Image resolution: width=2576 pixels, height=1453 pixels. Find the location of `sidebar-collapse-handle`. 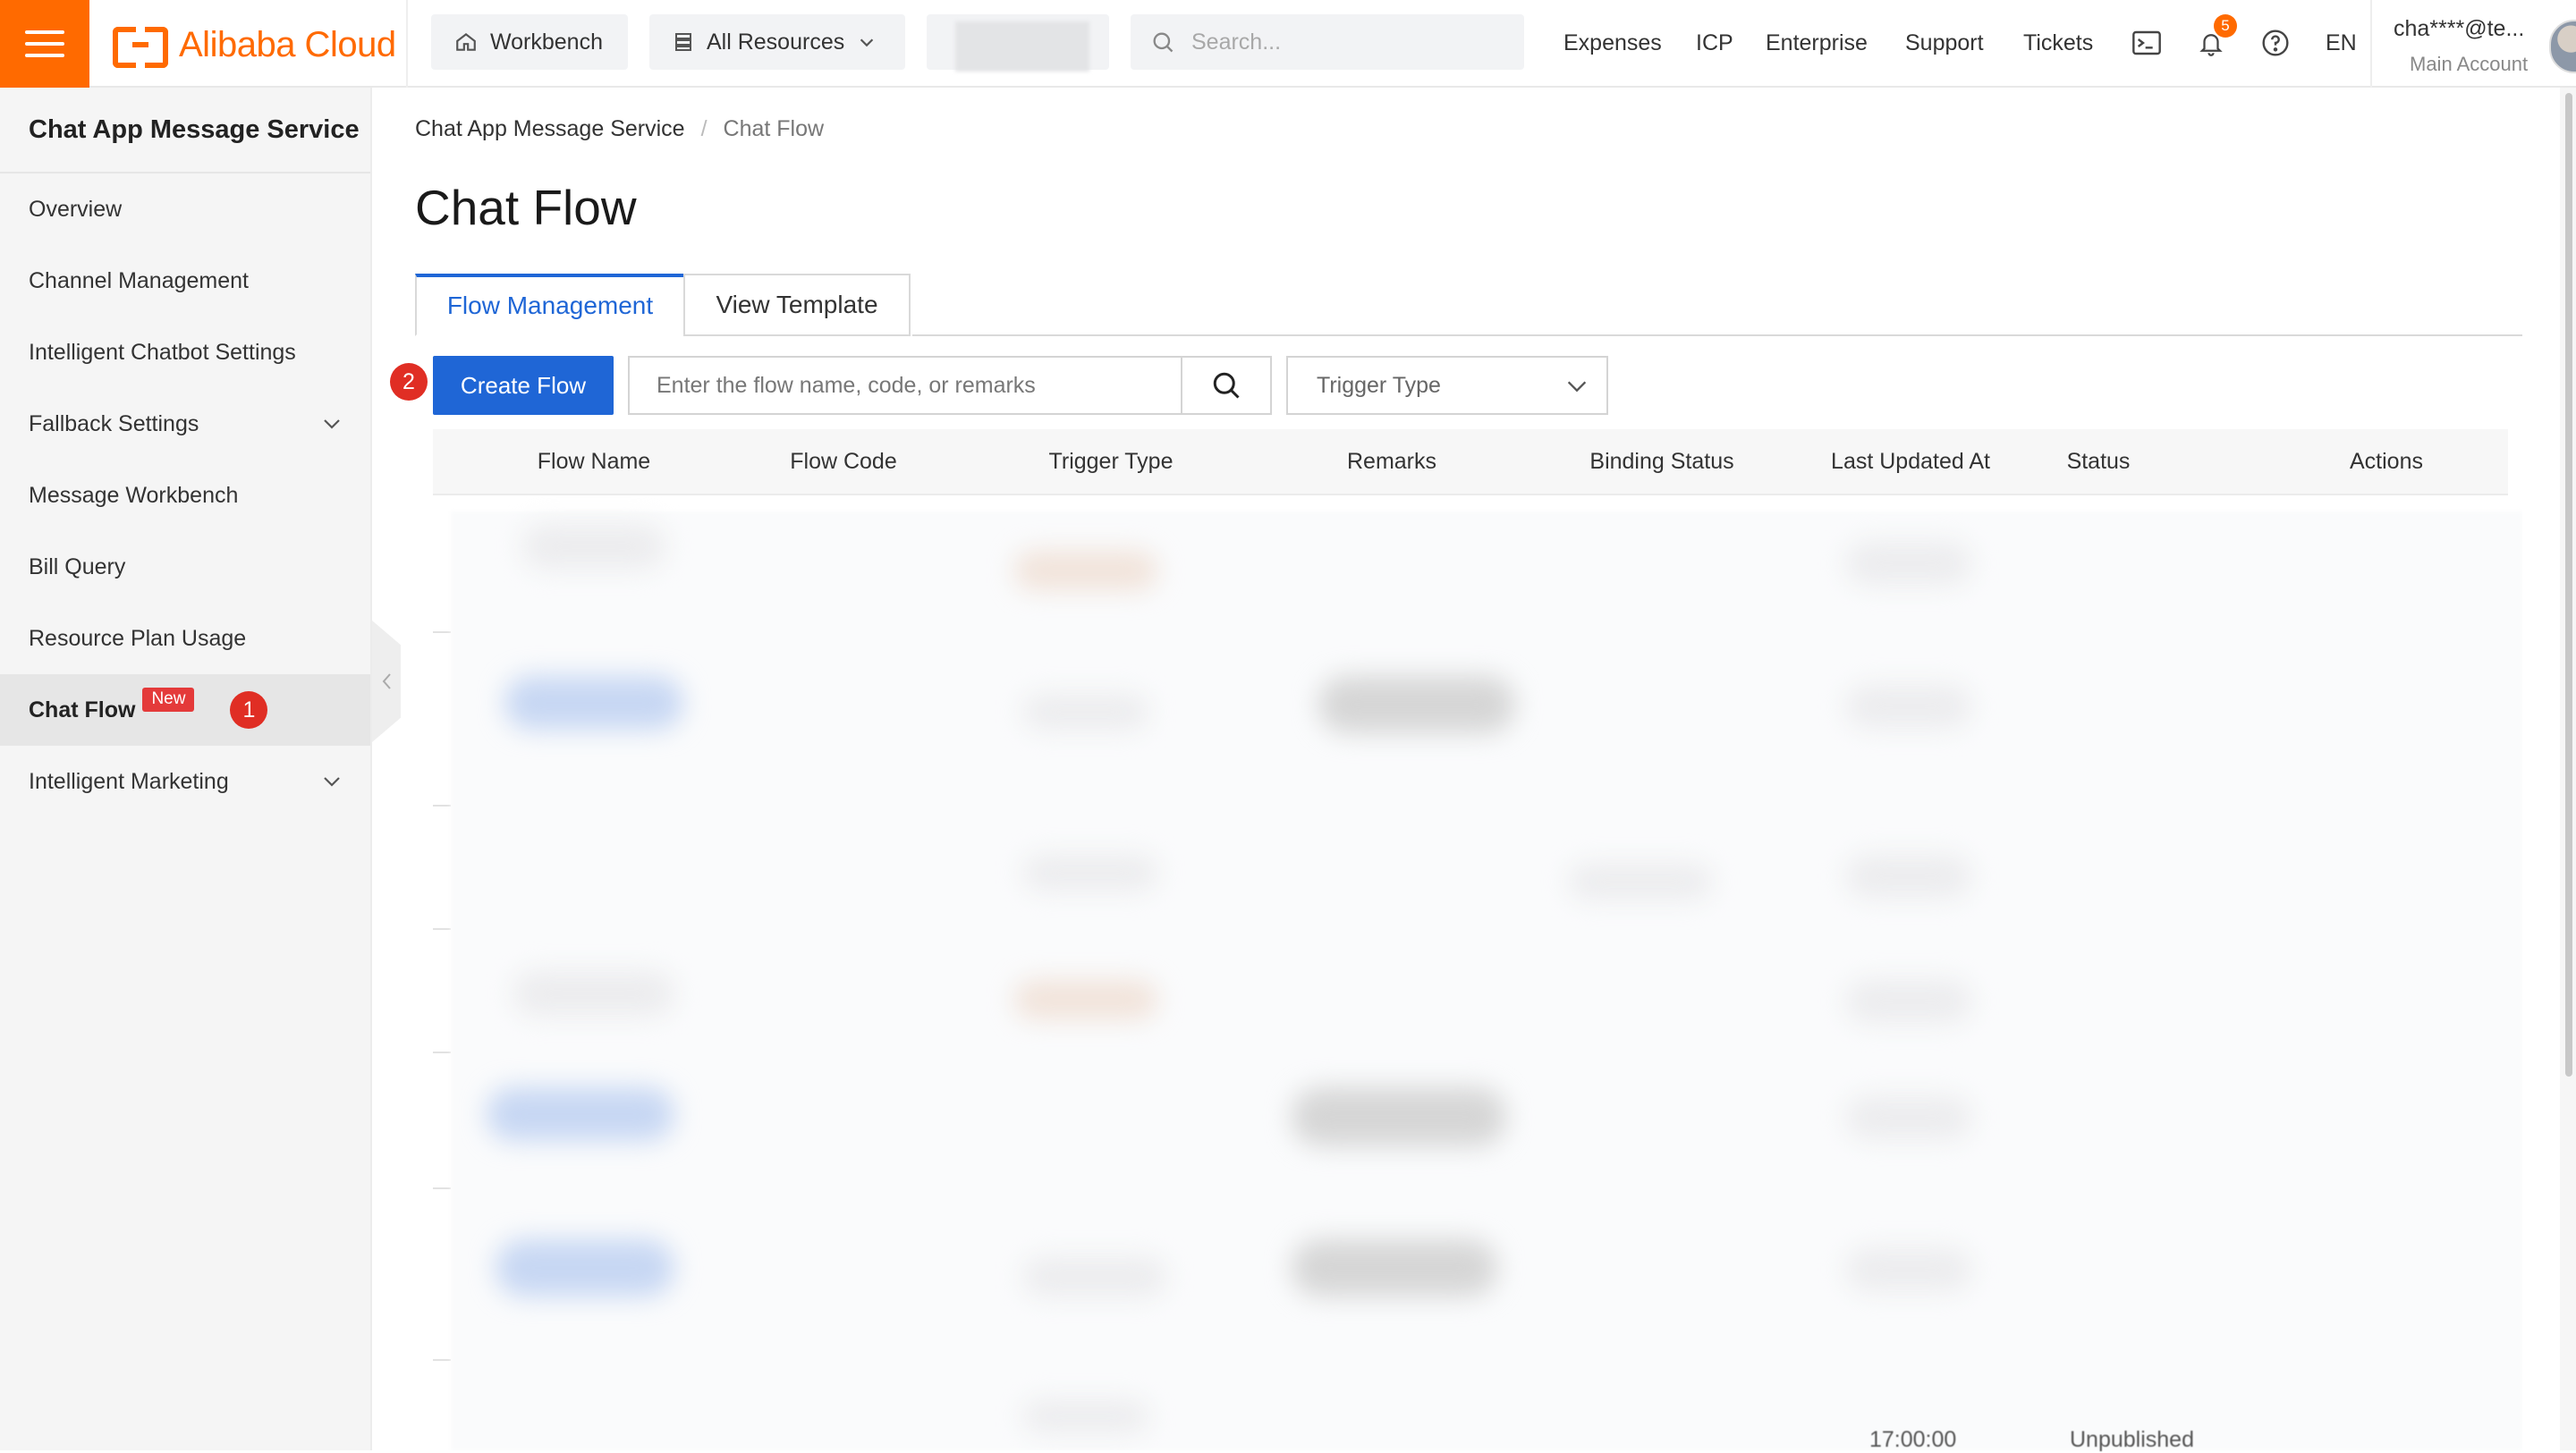

sidebar-collapse-handle is located at coordinates (386, 682).